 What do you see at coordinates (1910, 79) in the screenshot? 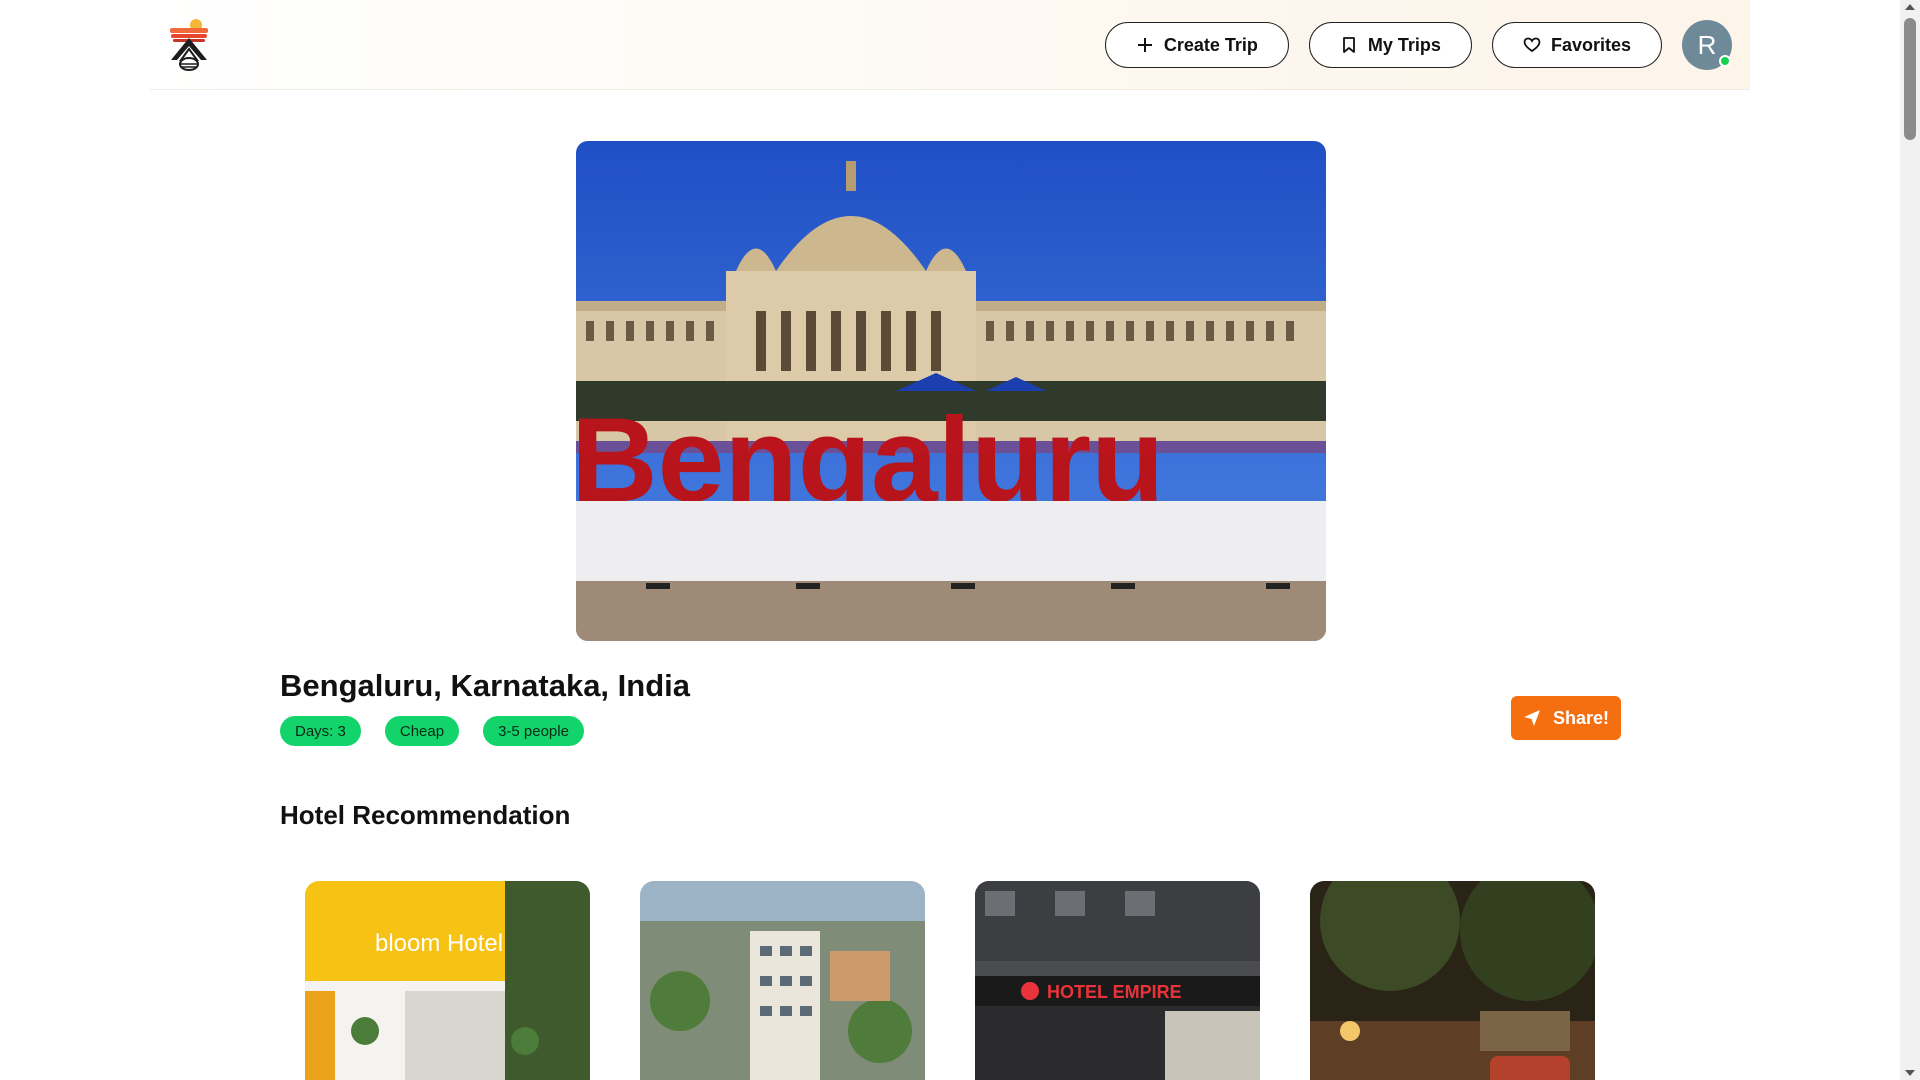
I see `scrollbar-thumb` at bounding box center [1910, 79].